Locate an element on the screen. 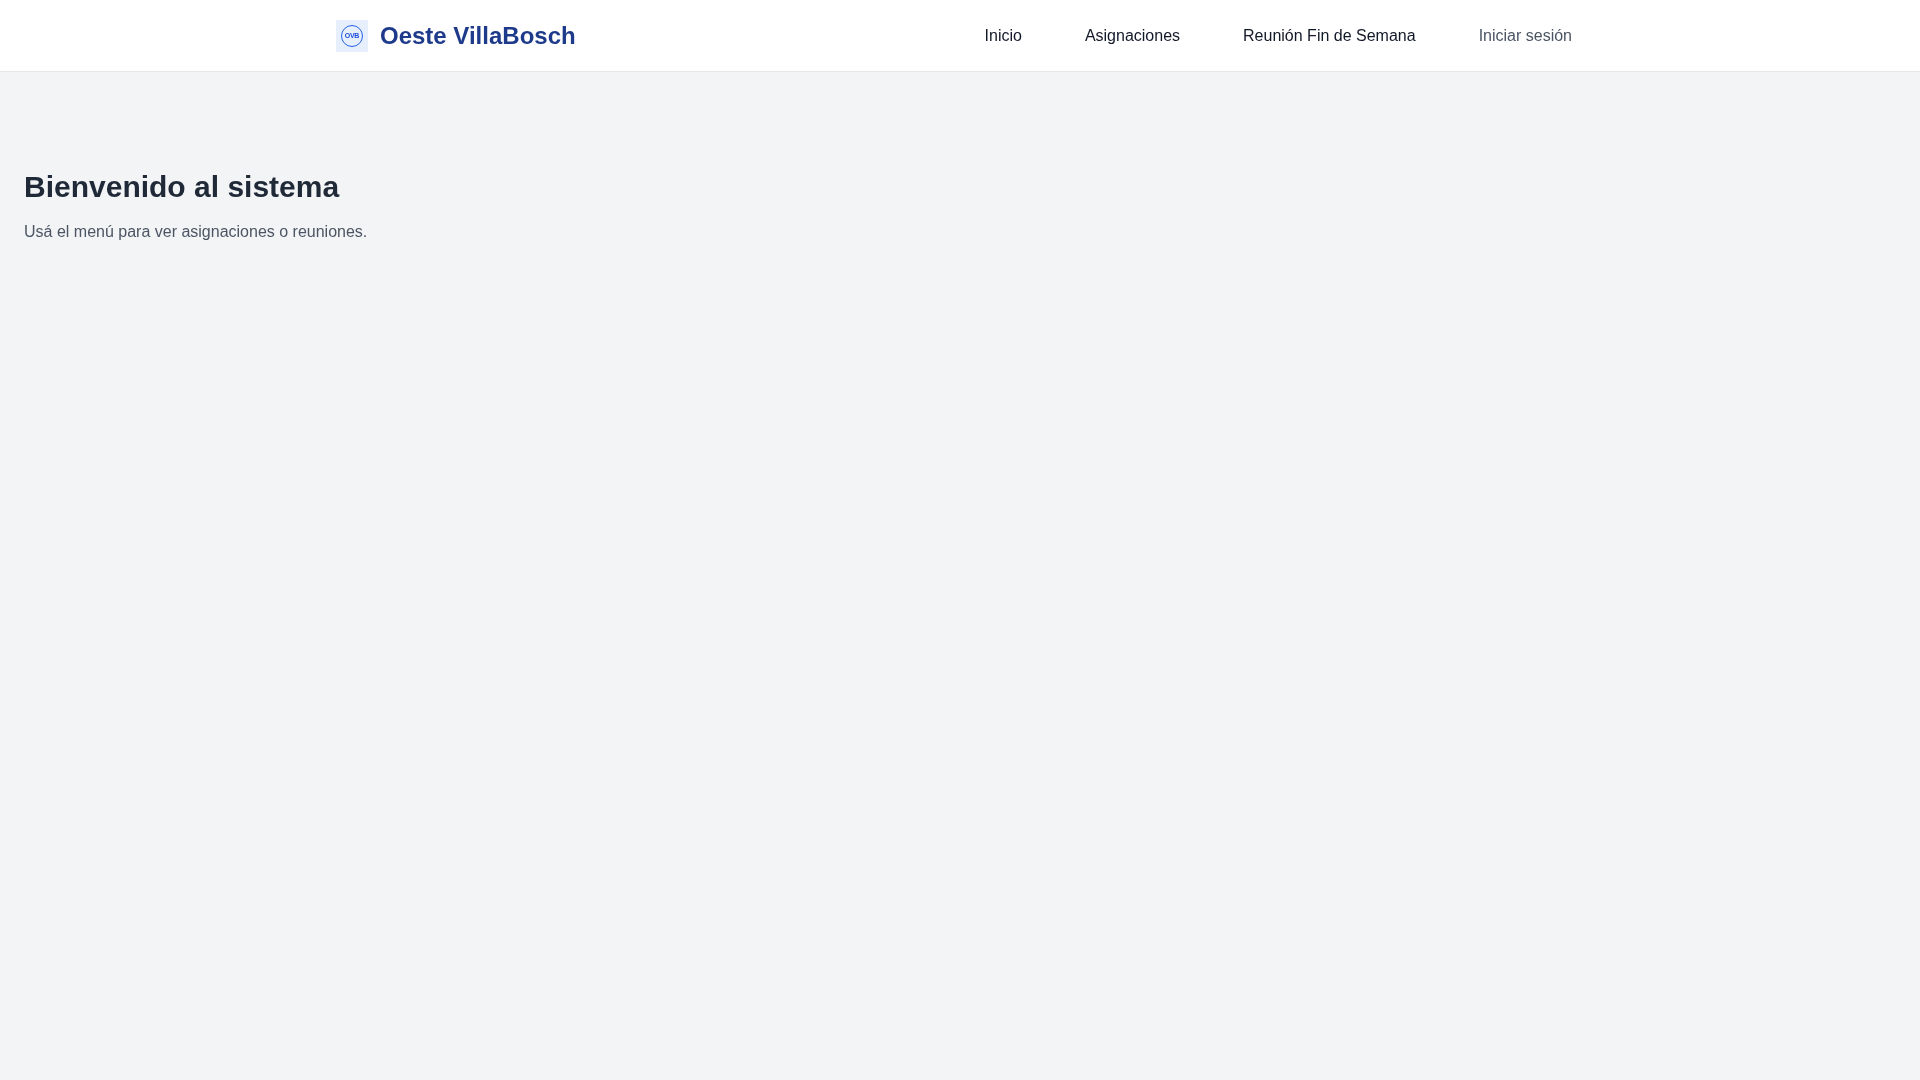  nav-link: Inicio is located at coordinates (1003, 35).